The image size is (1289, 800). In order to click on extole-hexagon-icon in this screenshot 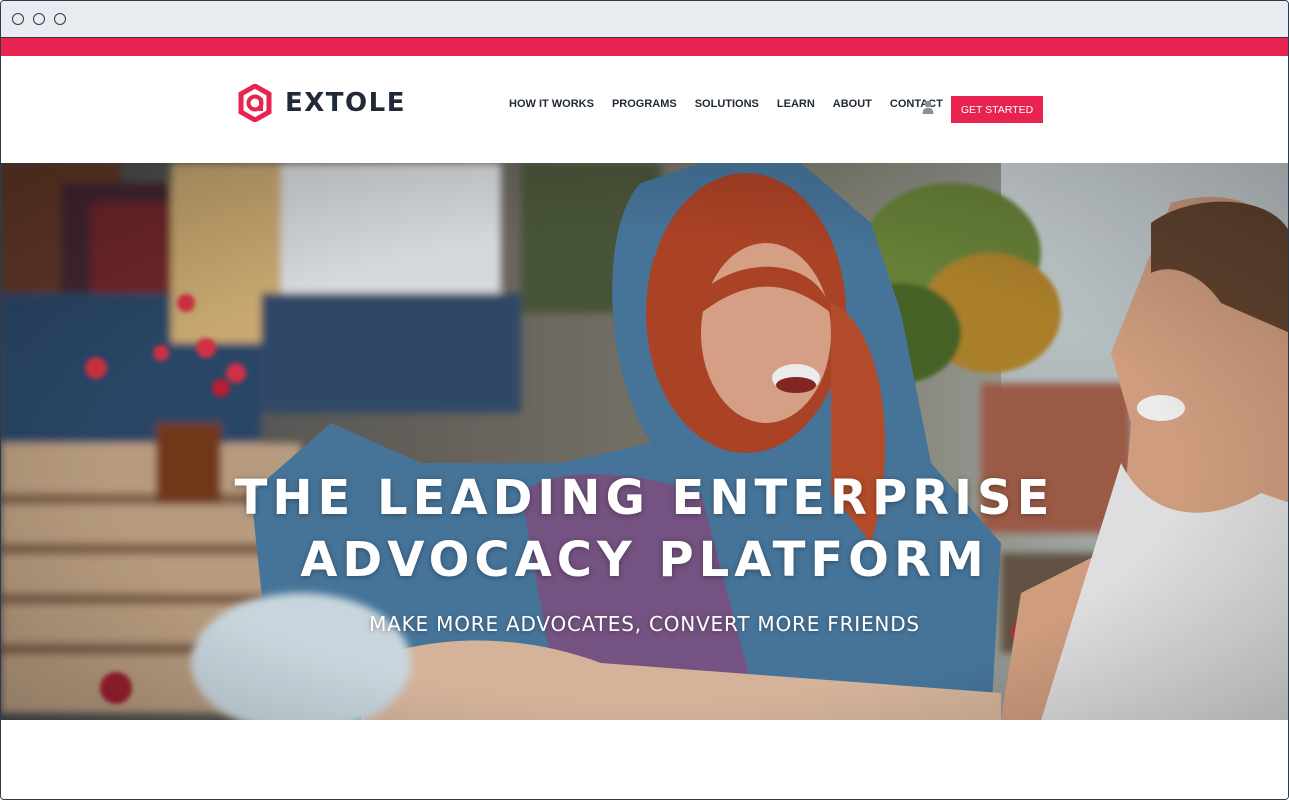, I will do `click(255, 103)`.